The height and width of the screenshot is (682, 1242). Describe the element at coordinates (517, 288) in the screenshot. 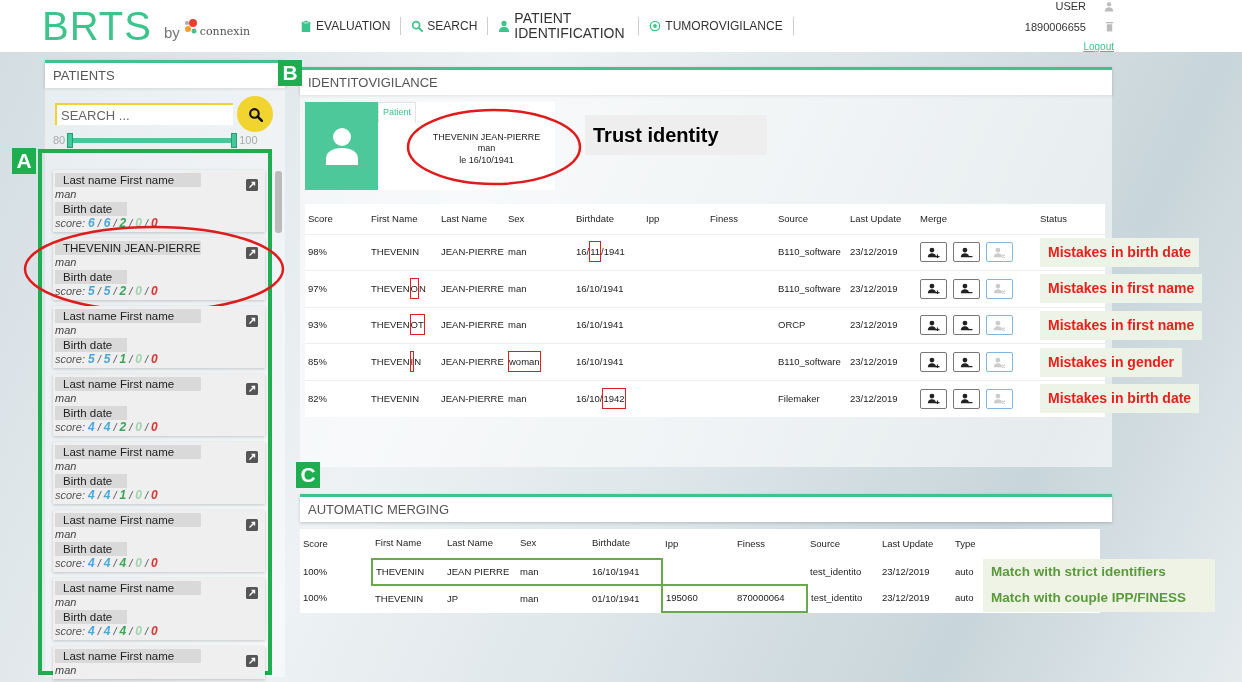

I see `table-cell: man` at that location.